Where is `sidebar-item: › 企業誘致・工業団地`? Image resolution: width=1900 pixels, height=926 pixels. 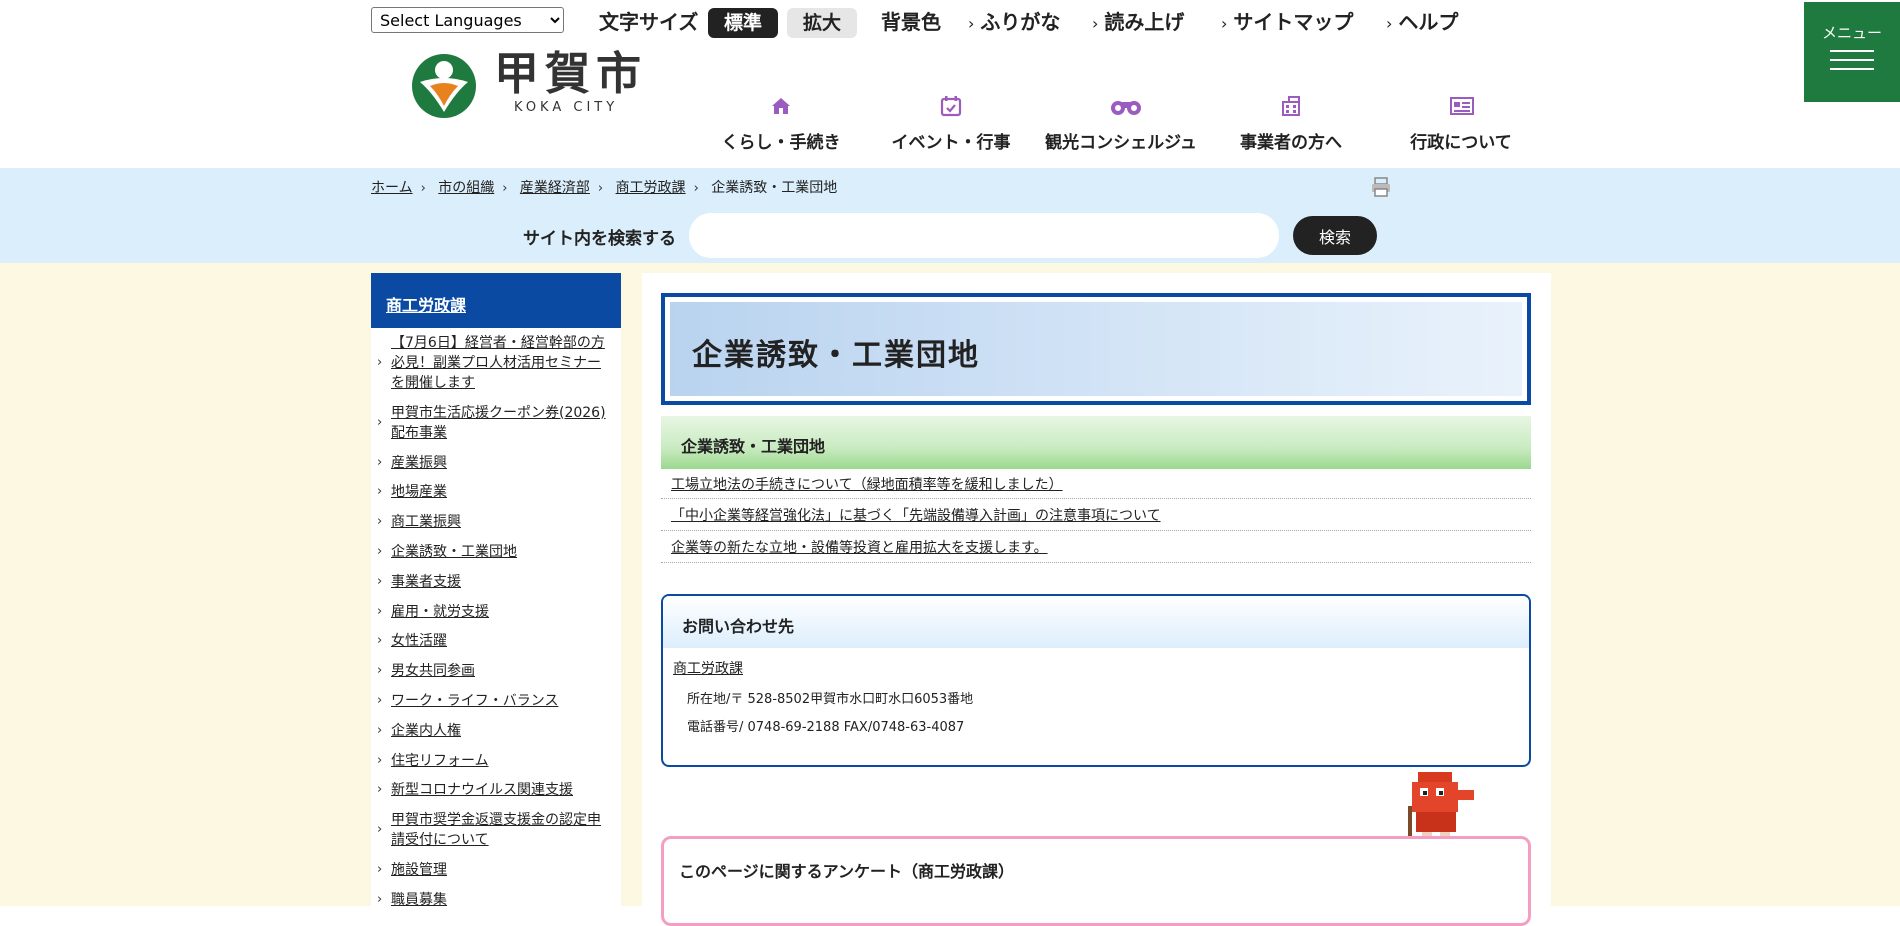
sidebar-item: › 企業誘致・工業団地 is located at coordinates (496, 552).